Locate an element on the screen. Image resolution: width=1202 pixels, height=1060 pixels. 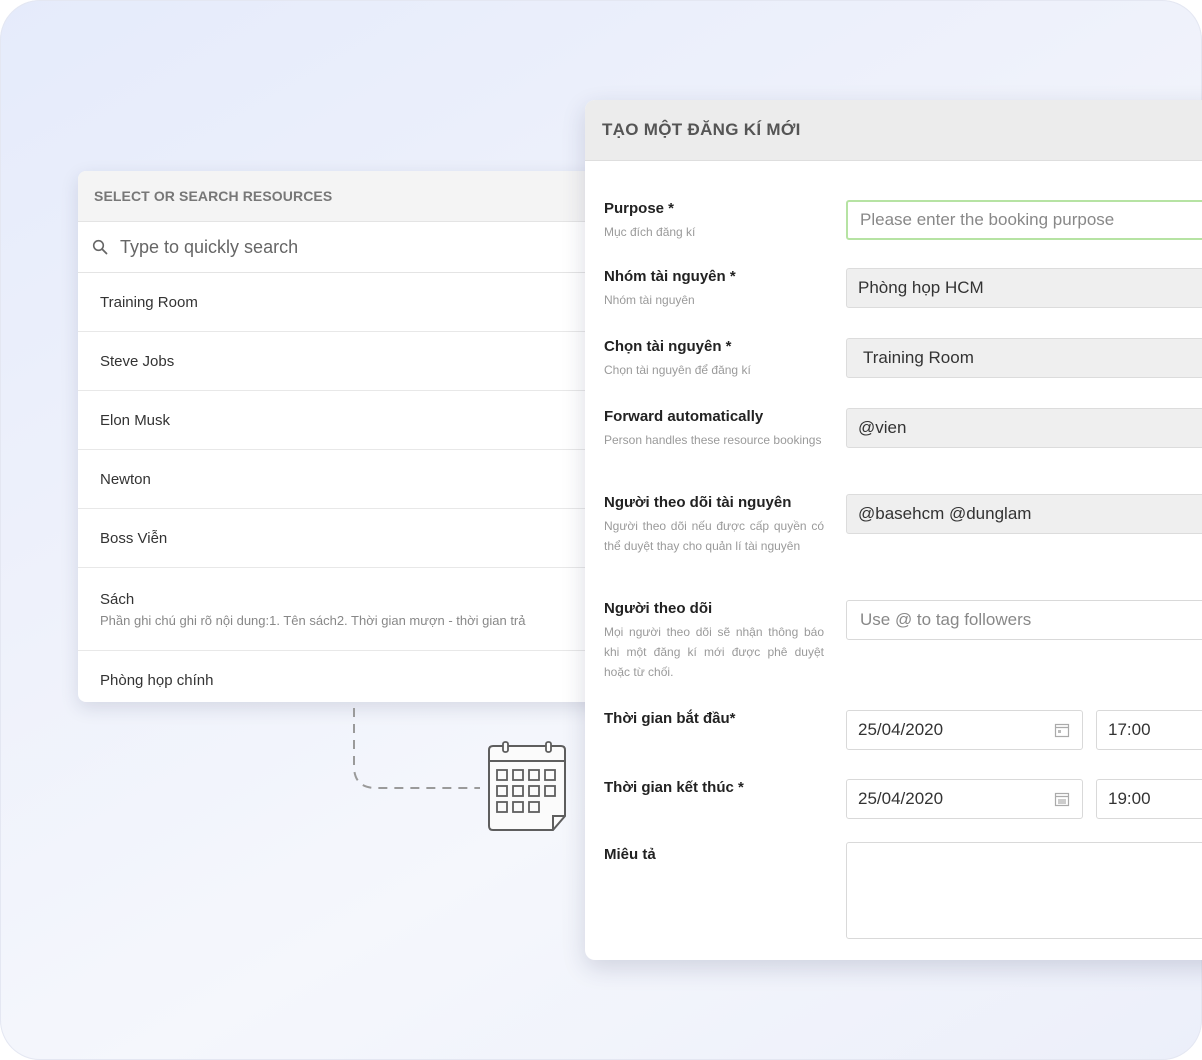
description-textarea is located at coordinates (1024, 890).